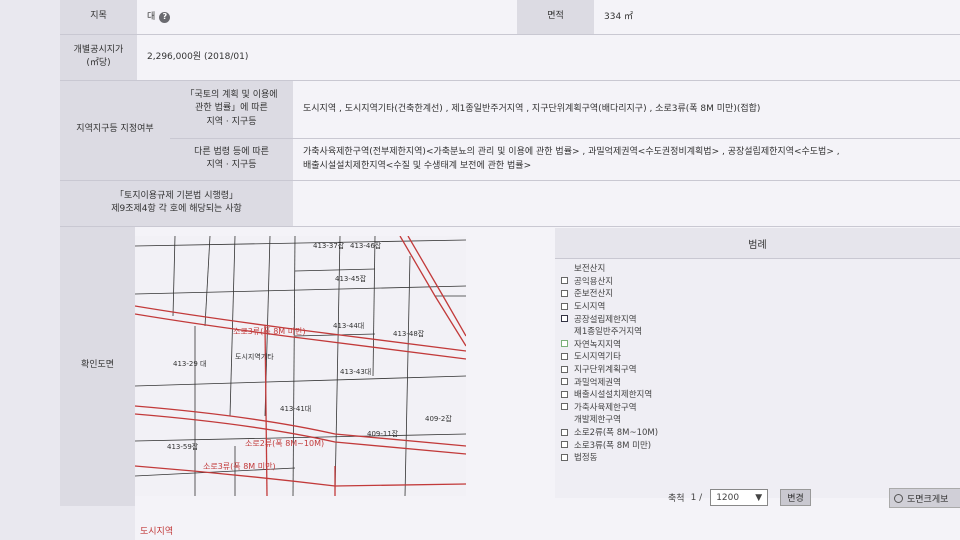  I want to click on price-label: 개별공시지가 (㎡당), so click(98, 57).